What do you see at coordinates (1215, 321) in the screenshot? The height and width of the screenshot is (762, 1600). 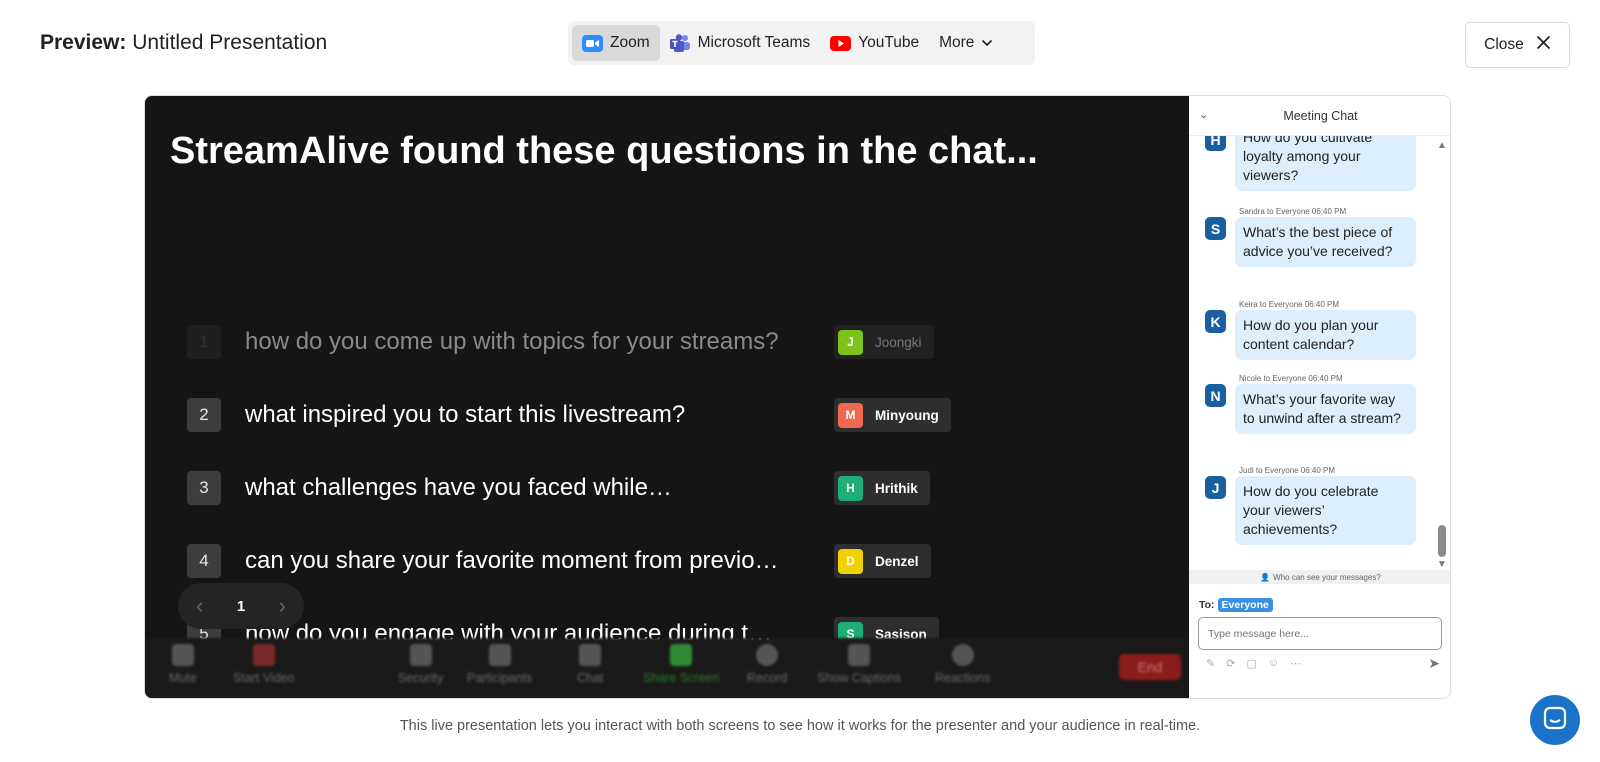 I see `sender-avatar: K` at bounding box center [1215, 321].